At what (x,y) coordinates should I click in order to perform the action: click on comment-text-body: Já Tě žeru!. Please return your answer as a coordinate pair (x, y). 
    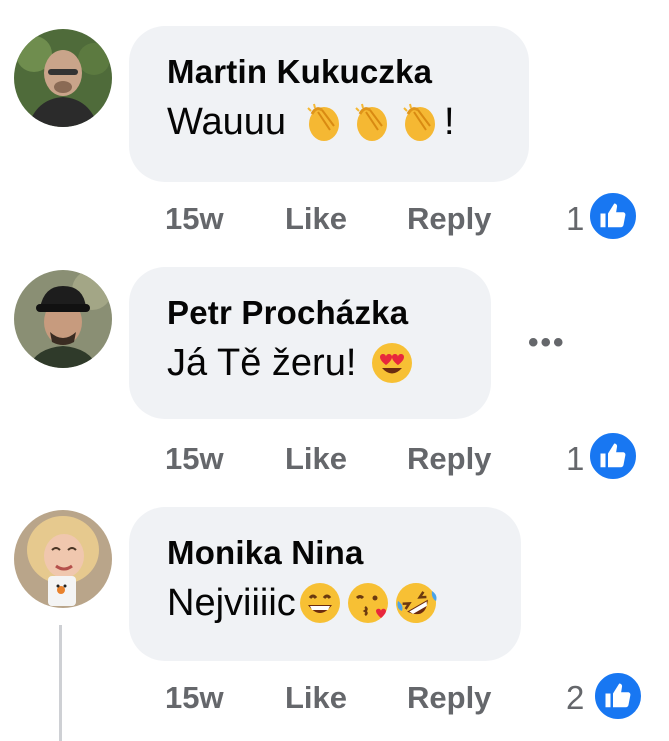
    Looking at the image, I should click on (262, 363).